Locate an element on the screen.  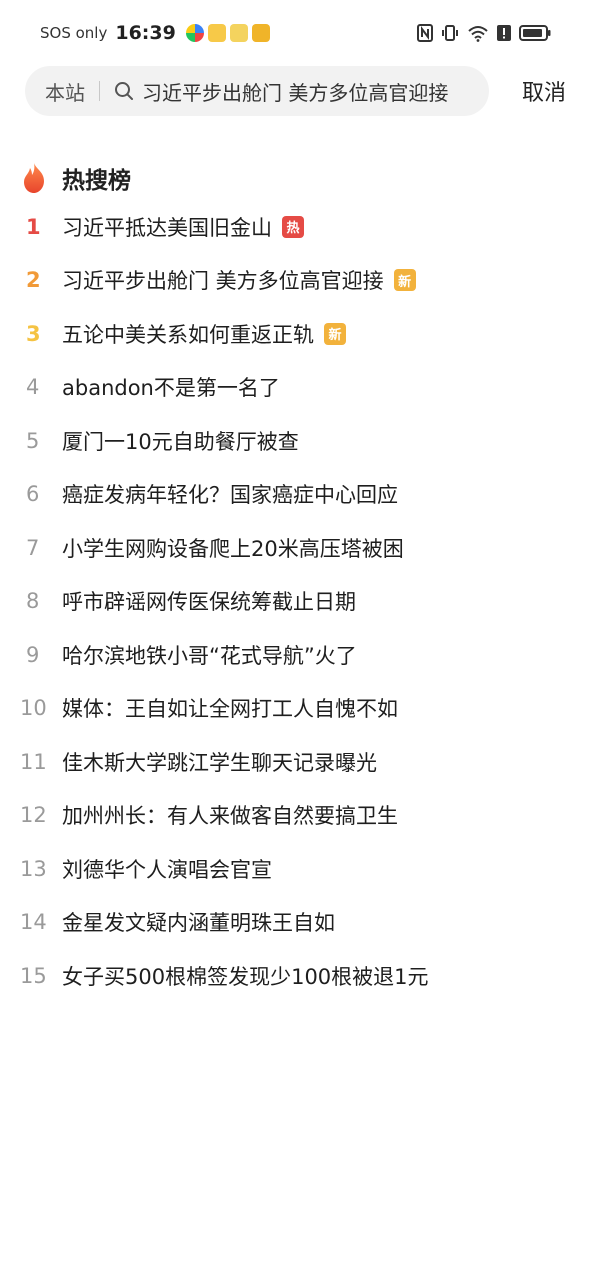
hot-item-rank: 10 is located at coordinates (33, 708).